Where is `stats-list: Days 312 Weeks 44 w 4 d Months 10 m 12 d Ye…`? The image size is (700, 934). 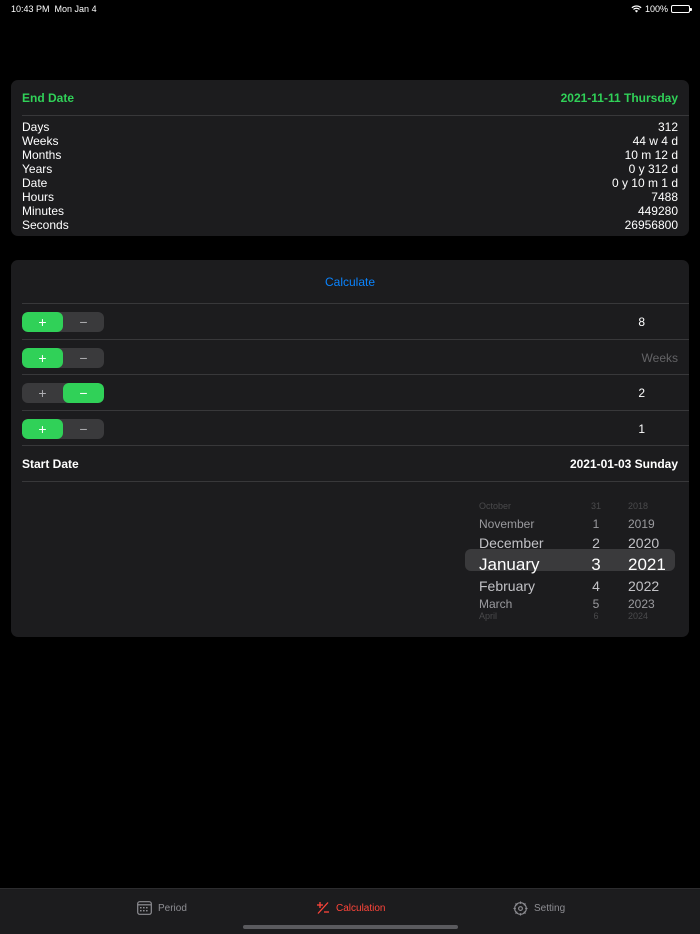 stats-list: Days 312 Weeks 44 w 4 d Months 10 m 12 d Ye… is located at coordinates (350, 176).